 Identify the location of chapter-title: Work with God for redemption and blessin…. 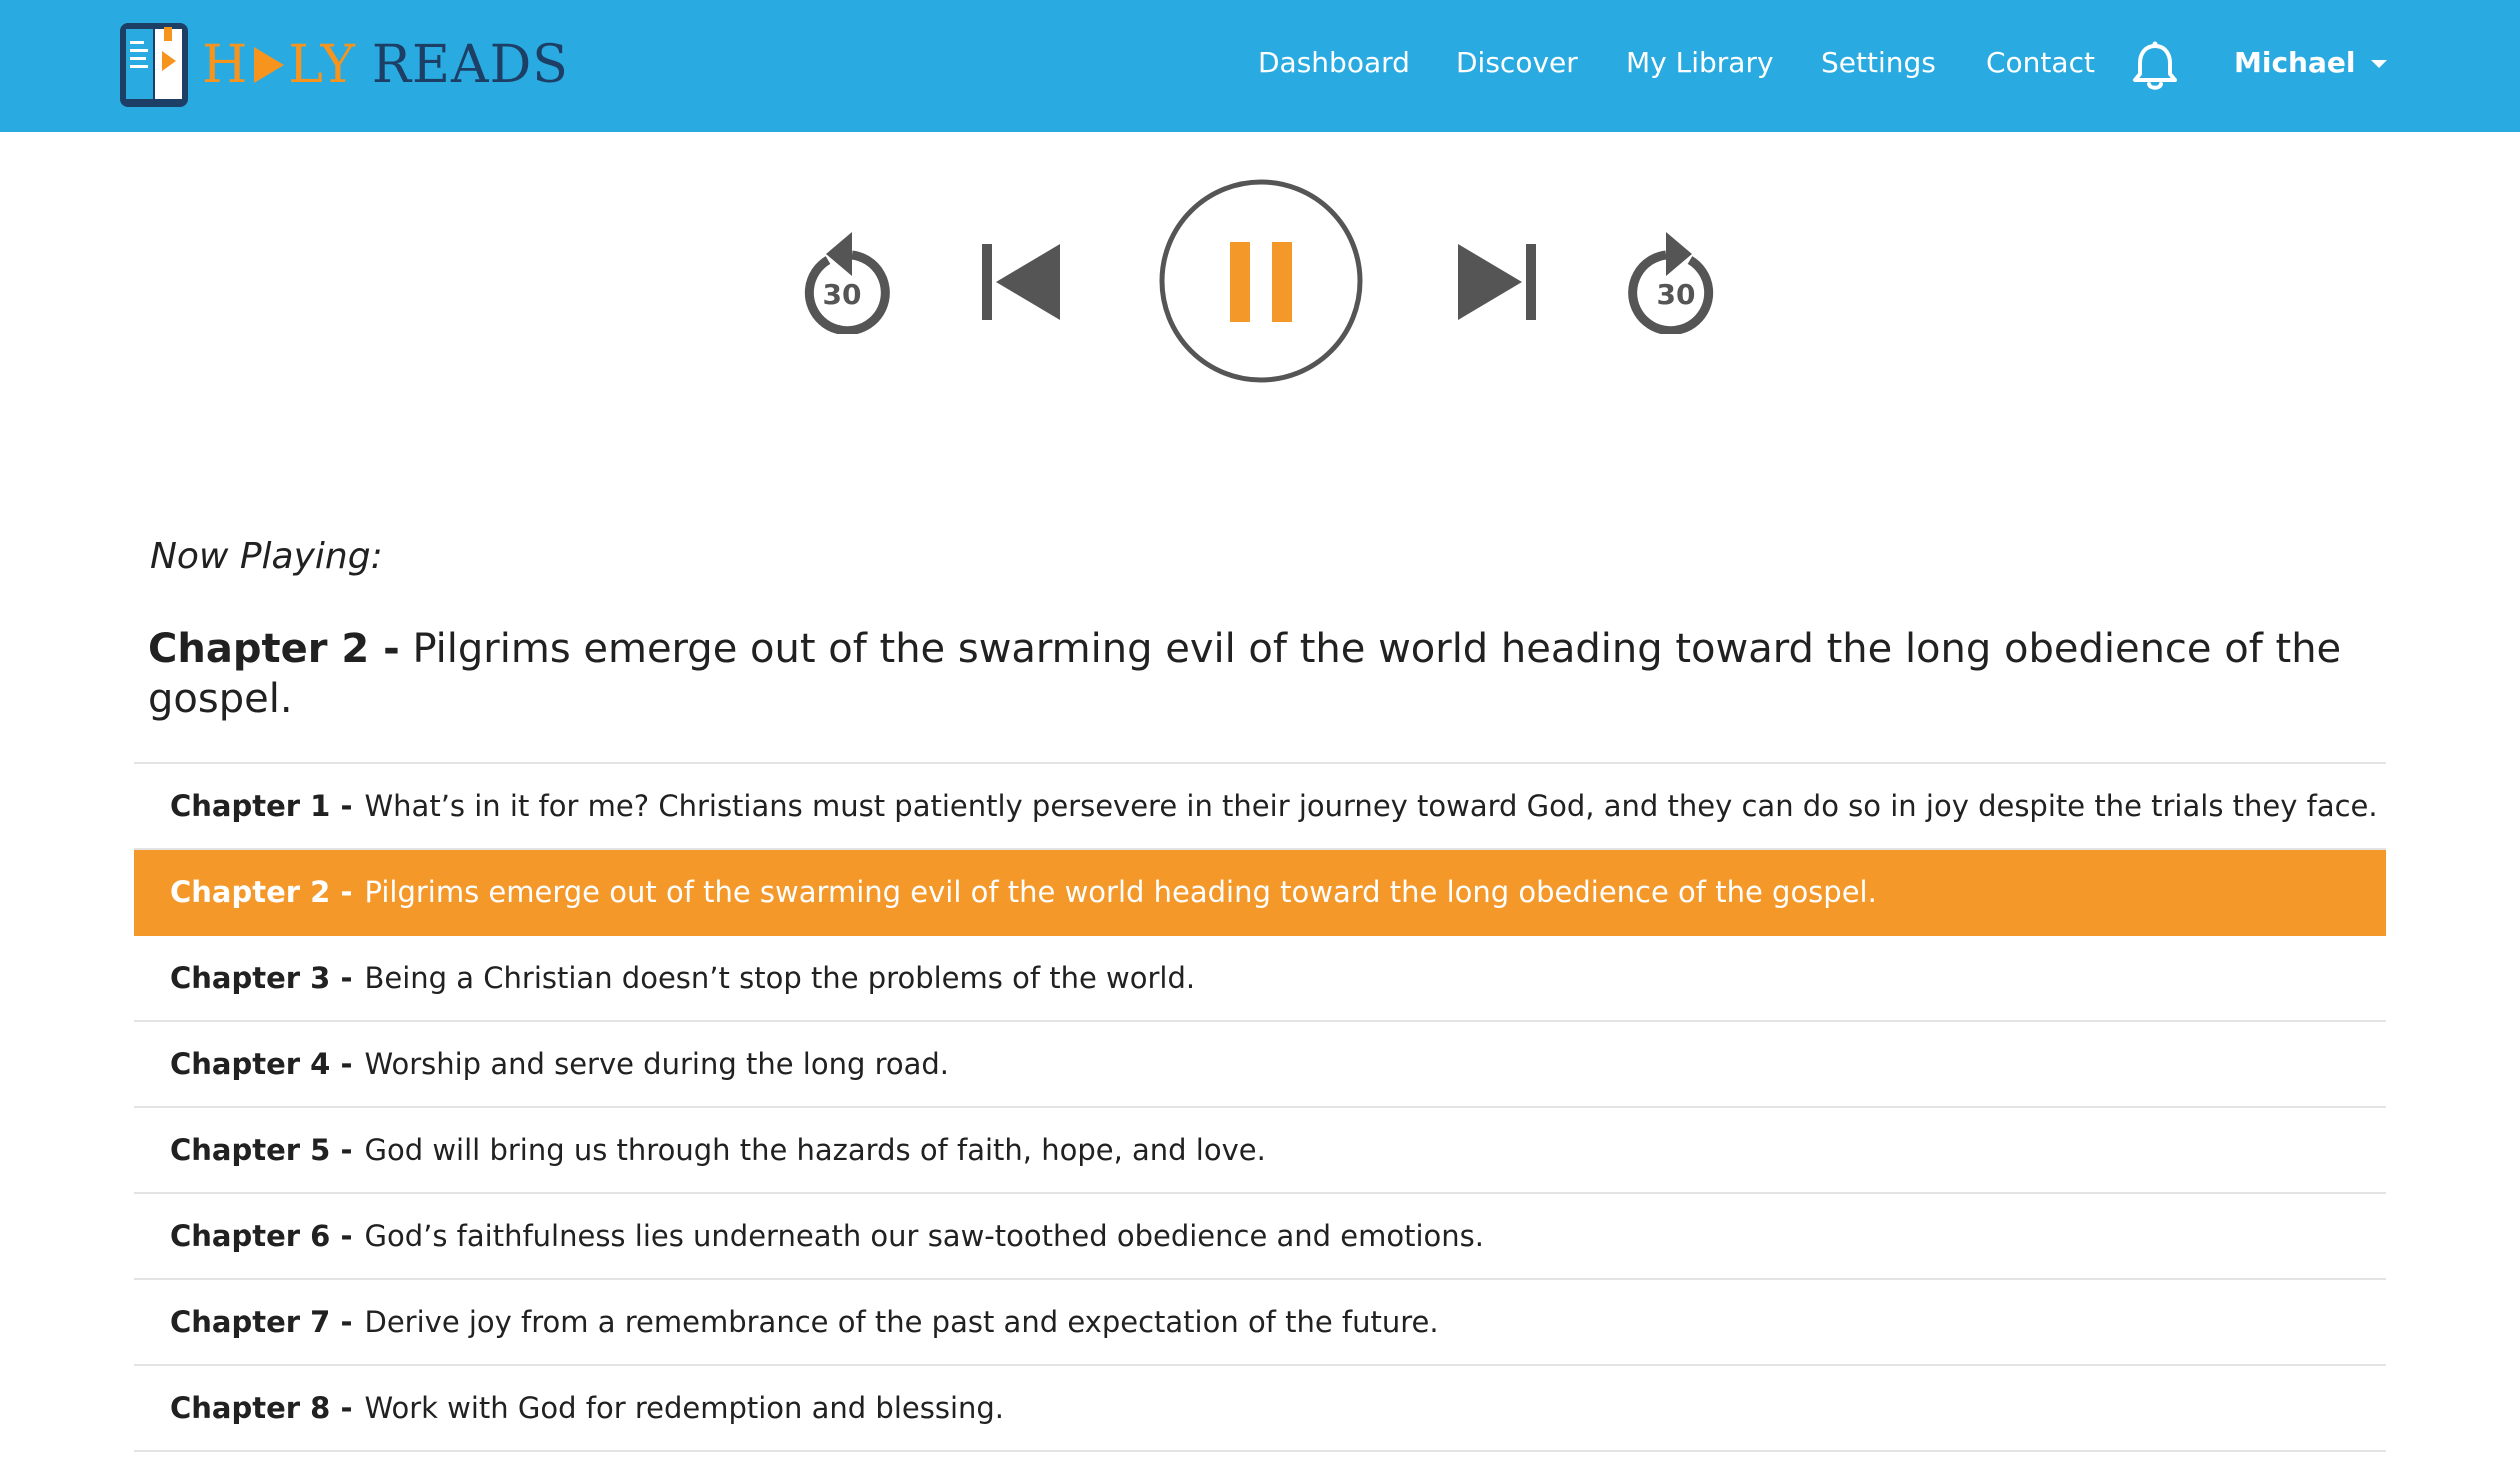
(684, 1408).